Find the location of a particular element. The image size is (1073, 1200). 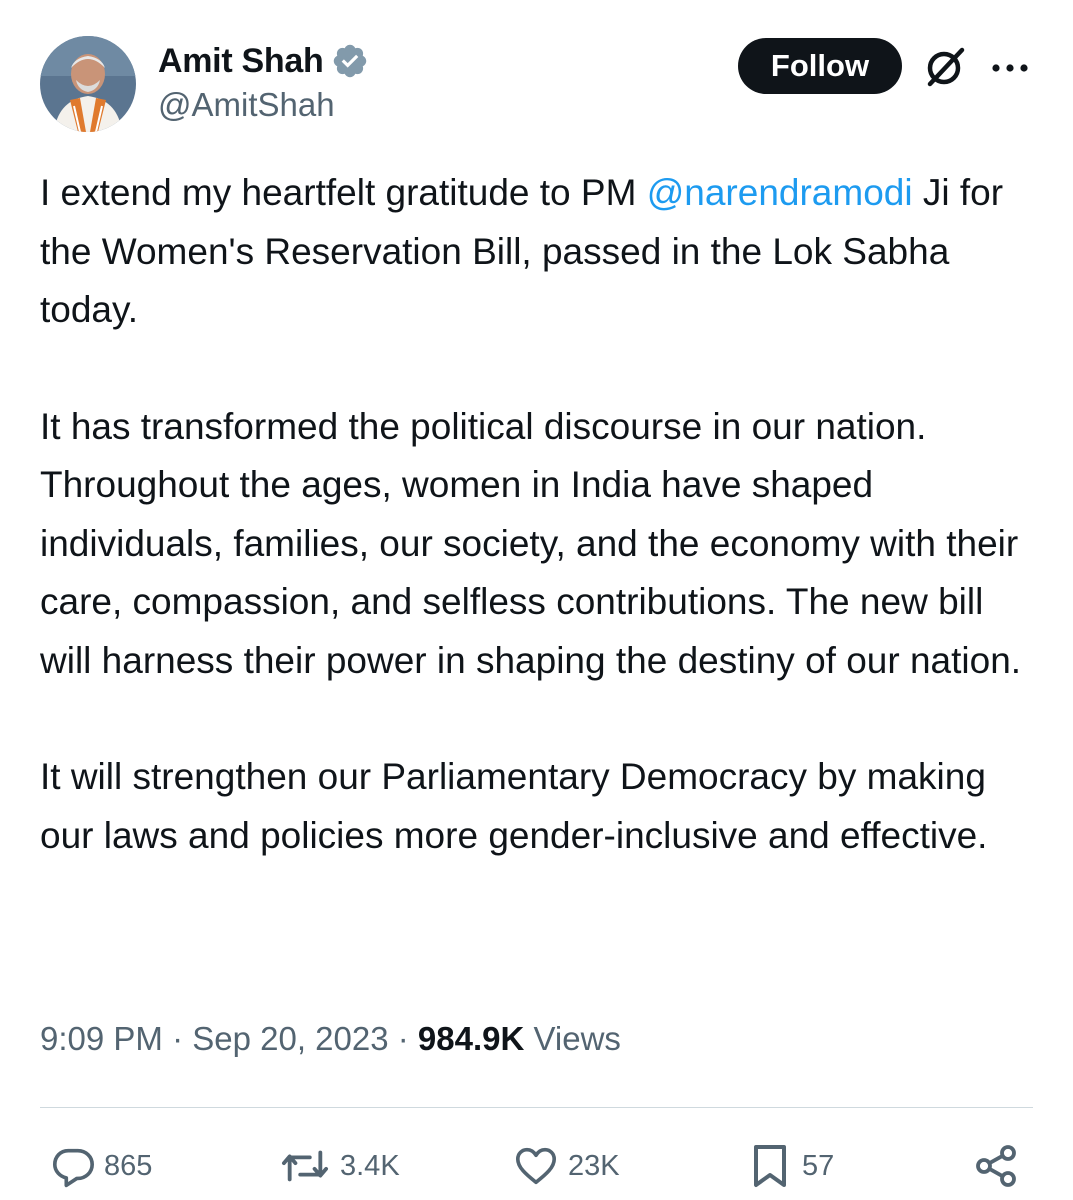

author-handle: @AmitShah is located at coordinates (263, 105).